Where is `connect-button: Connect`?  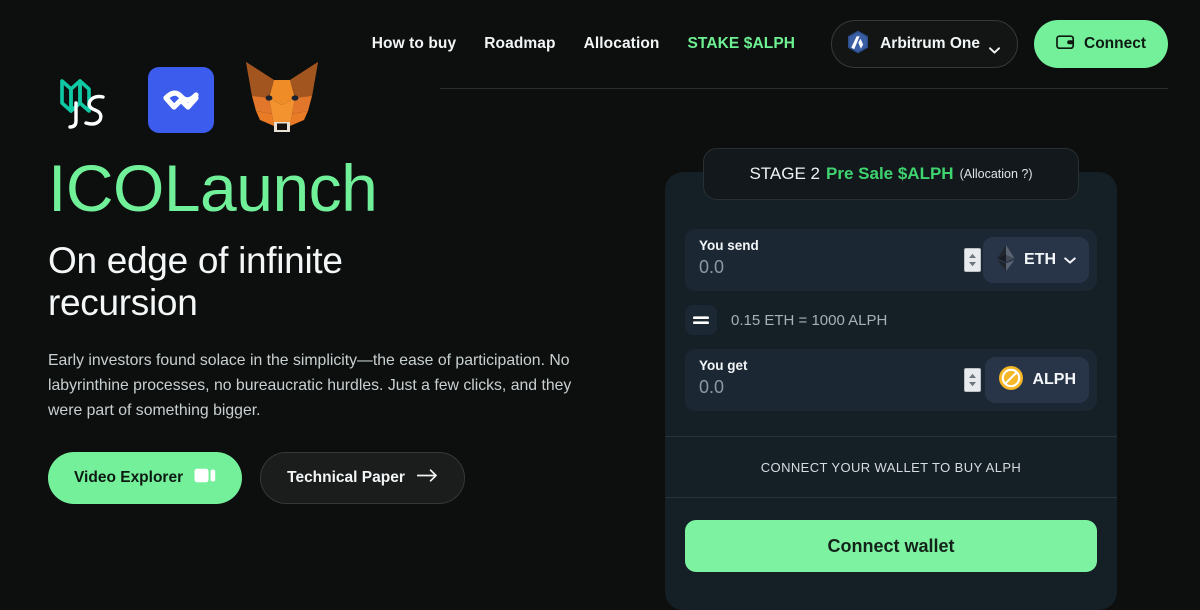
connect-button: Connect is located at coordinates (1101, 44).